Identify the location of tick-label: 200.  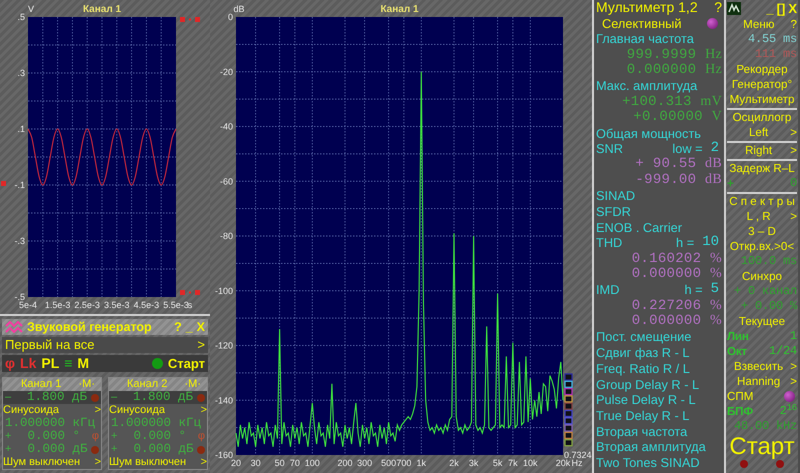
(345, 463).